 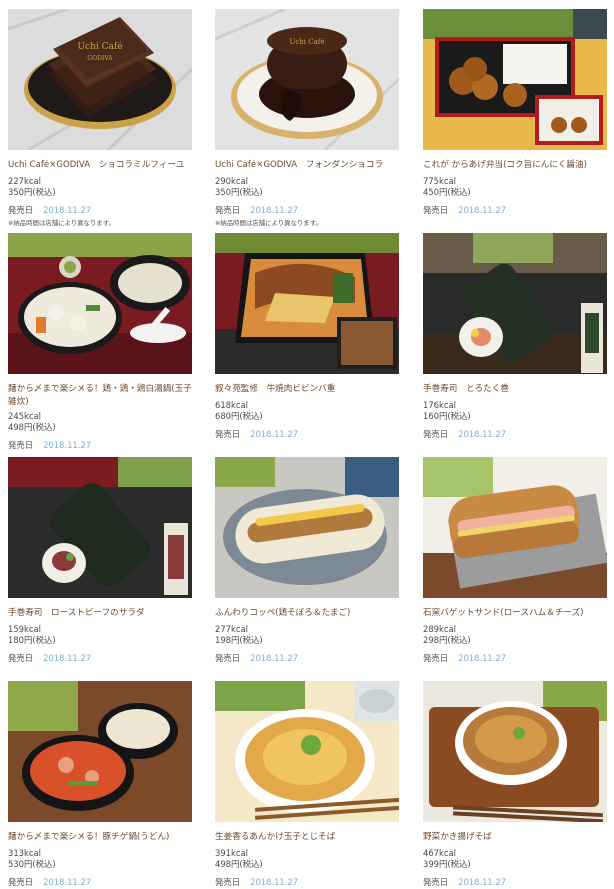 I want to click on product-image-karaage-bento, so click(x=515, y=79).